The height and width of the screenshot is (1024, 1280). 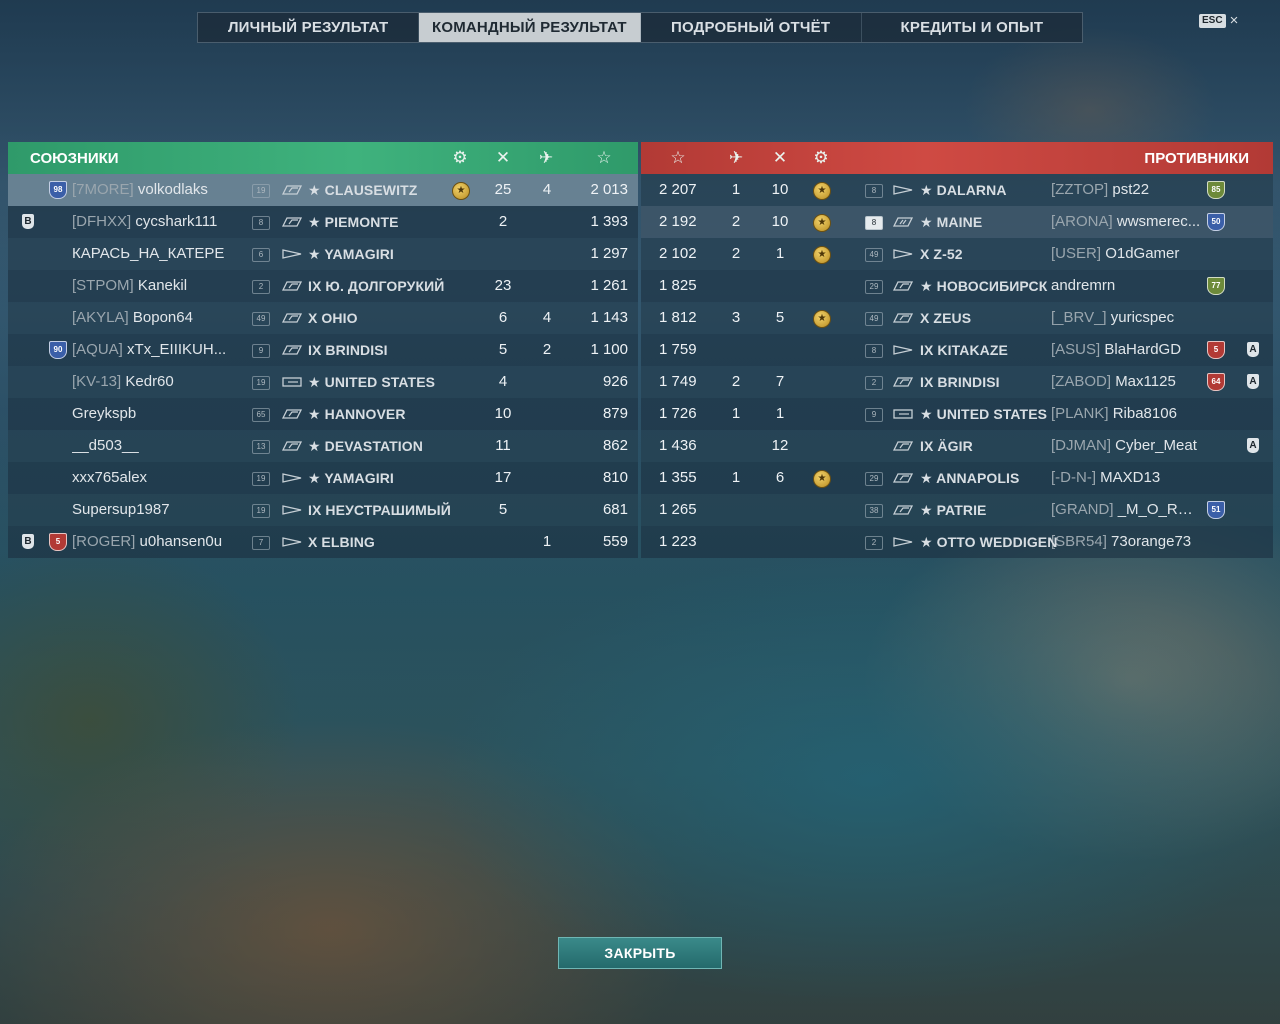 What do you see at coordinates (736, 381) in the screenshot?
I see `planes-value: 2` at bounding box center [736, 381].